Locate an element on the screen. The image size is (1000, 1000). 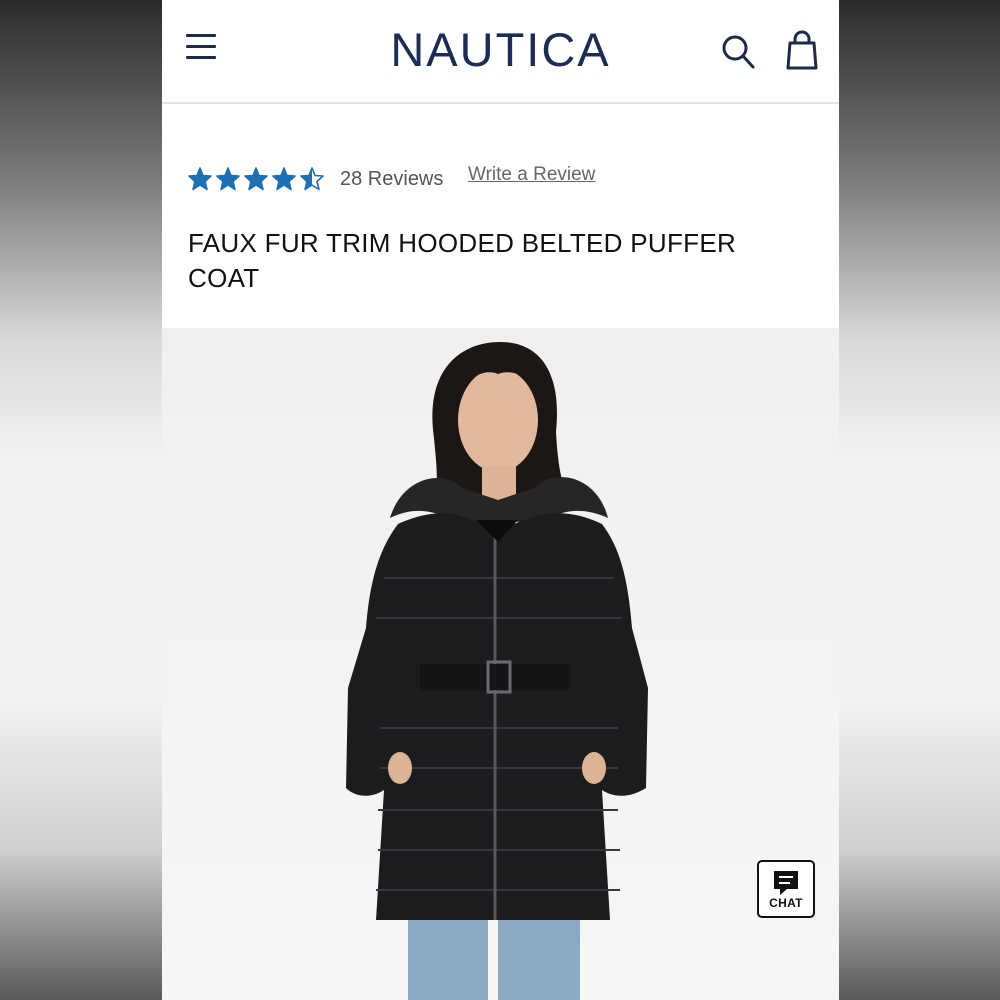
reviews-count: 28 Reviews is located at coordinates (391, 179).